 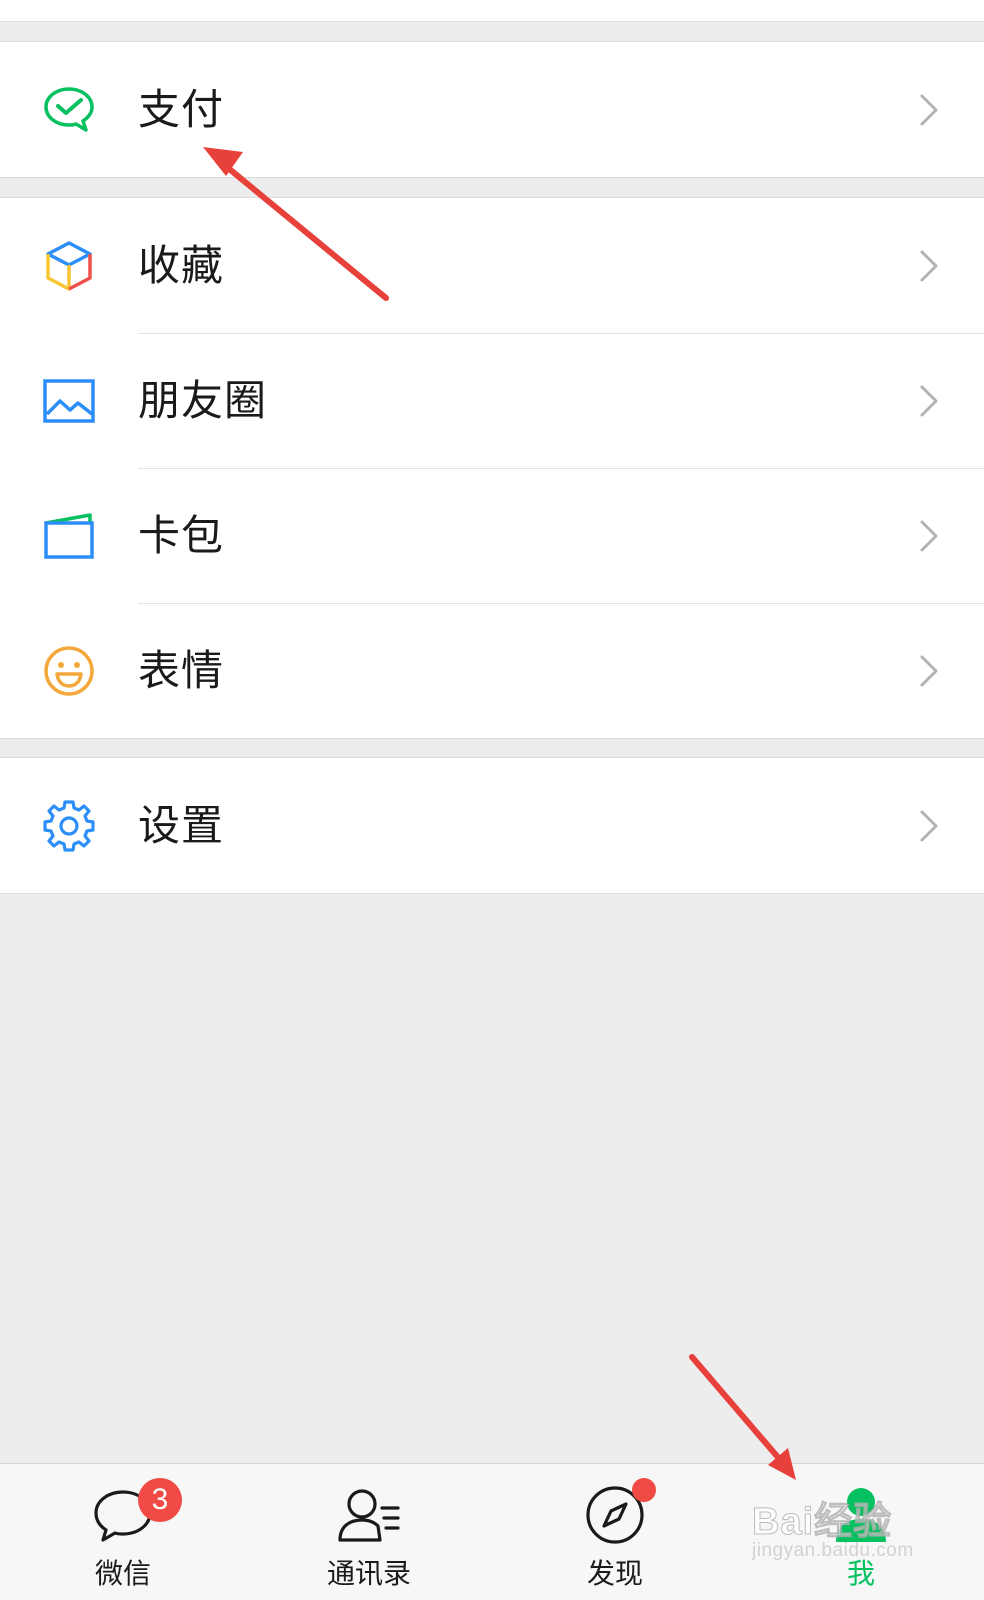 I want to click on annotation-arrow-me, so click(x=742, y=1417).